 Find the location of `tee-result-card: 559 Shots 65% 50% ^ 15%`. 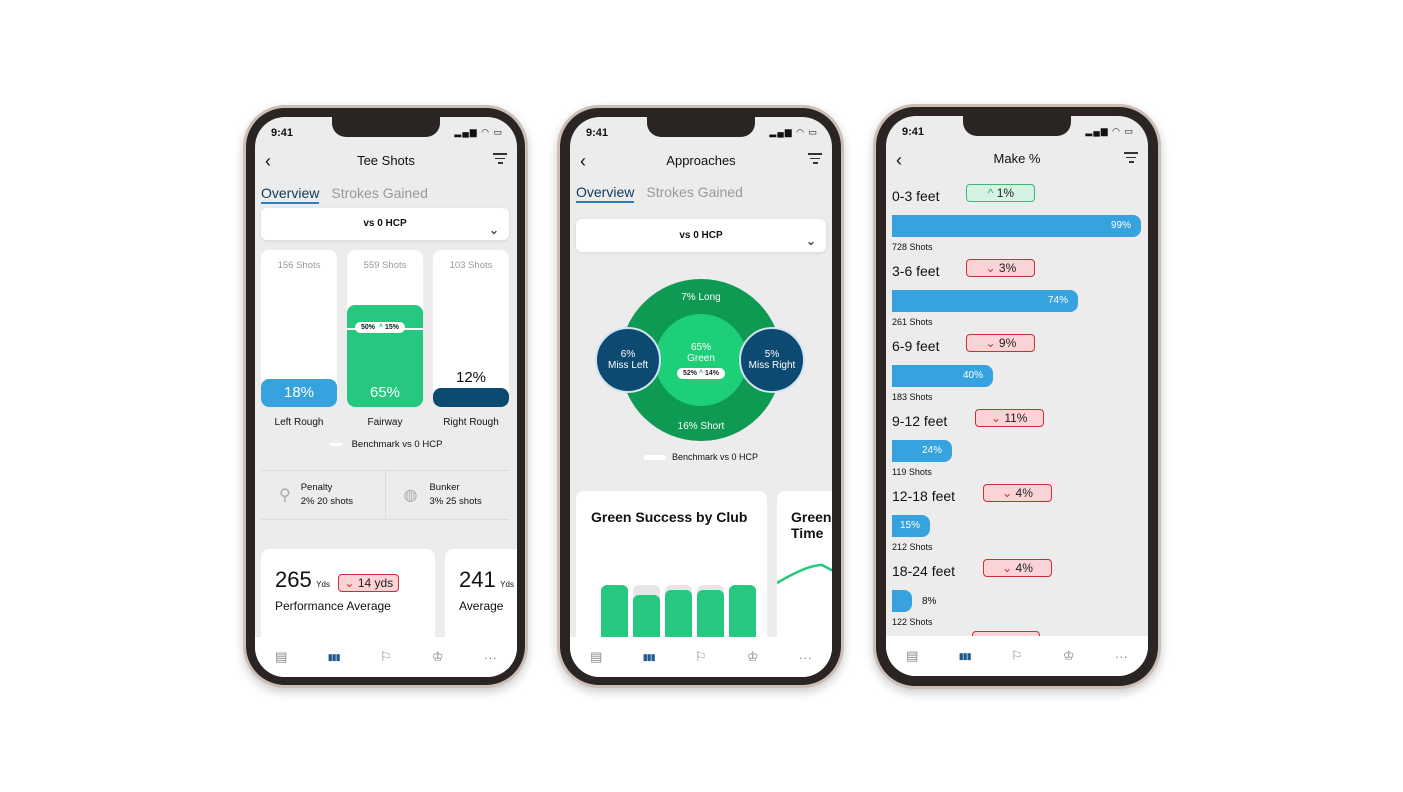

tee-result-card: 559 Shots 65% 50% ^ 15% is located at coordinates (385, 328).